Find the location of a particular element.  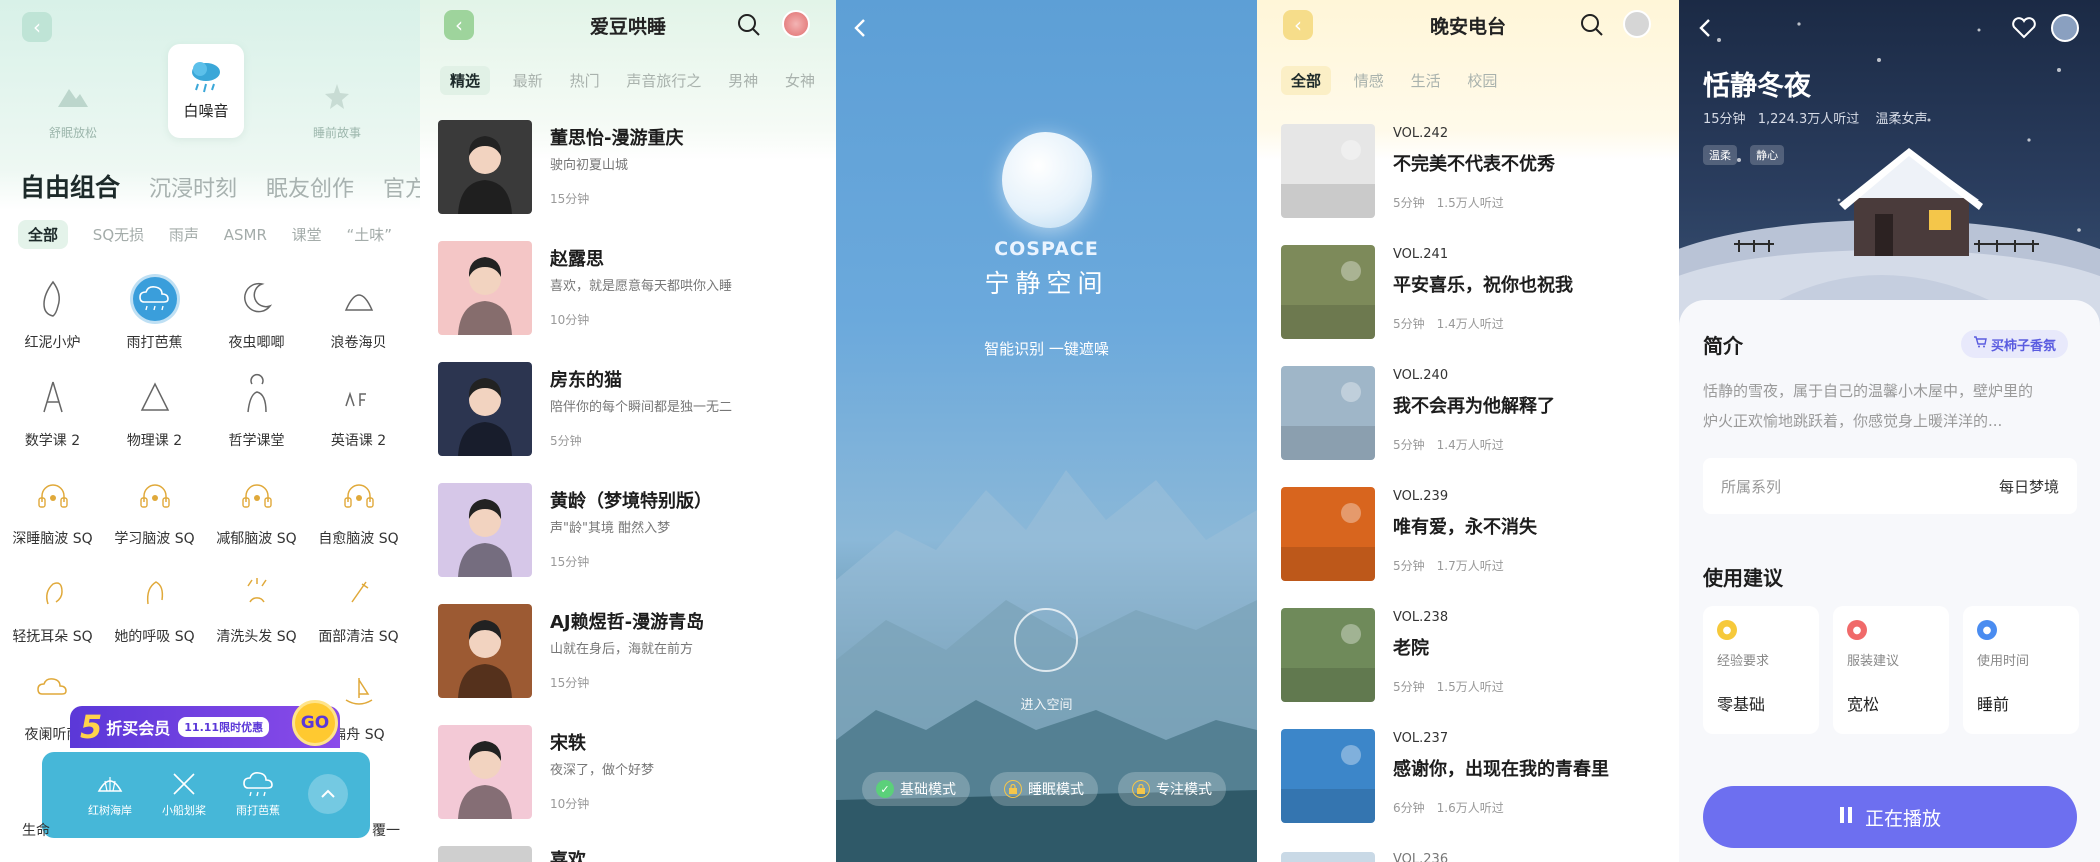

sound-item: 学习脑波 SQ is located at coordinates (154, 508).